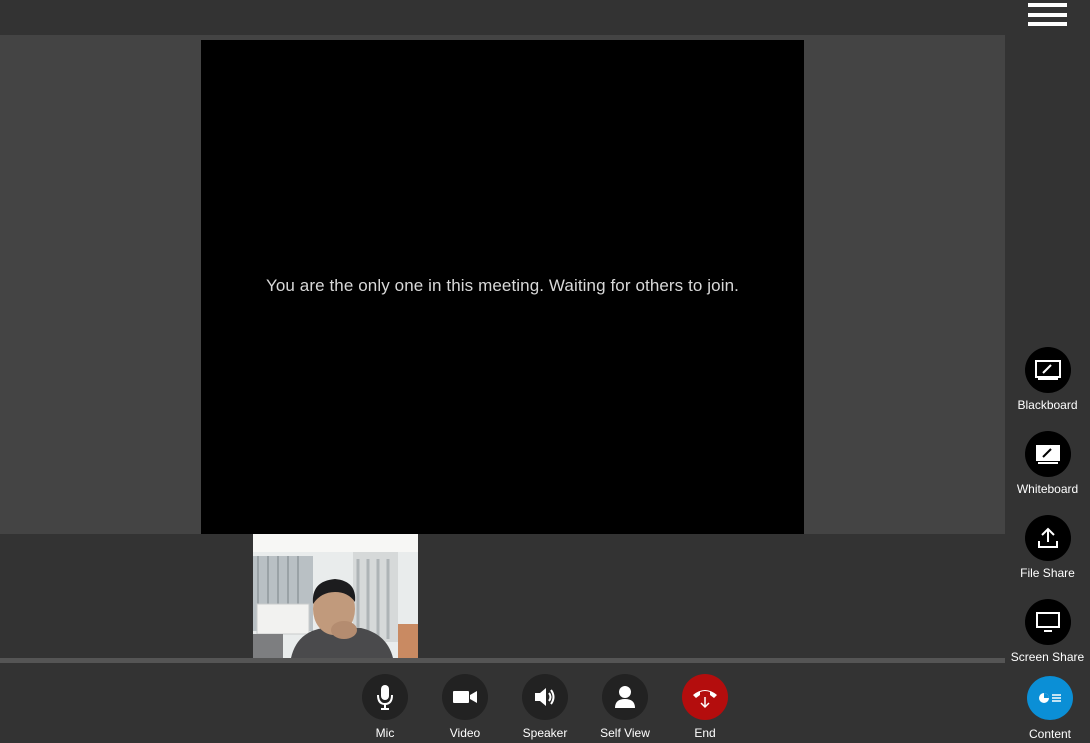  What do you see at coordinates (465, 733) in the screenshot?
I see `video-label: Video` at bounding box center [465, 733].